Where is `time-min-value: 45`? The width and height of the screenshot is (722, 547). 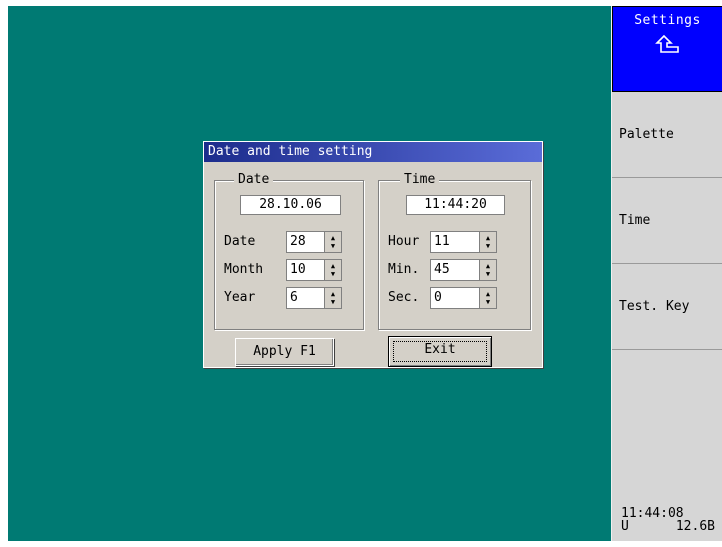 time-min-value: 45 is located at coordinates (455, 270).